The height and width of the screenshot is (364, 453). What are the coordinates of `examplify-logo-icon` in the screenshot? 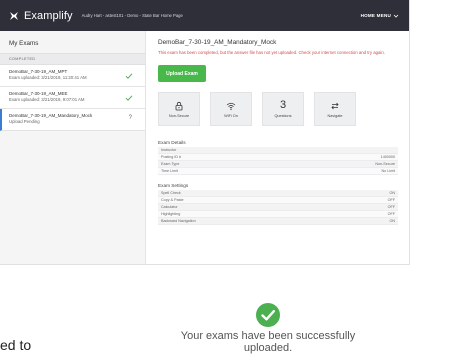 It's located at (14, 15).